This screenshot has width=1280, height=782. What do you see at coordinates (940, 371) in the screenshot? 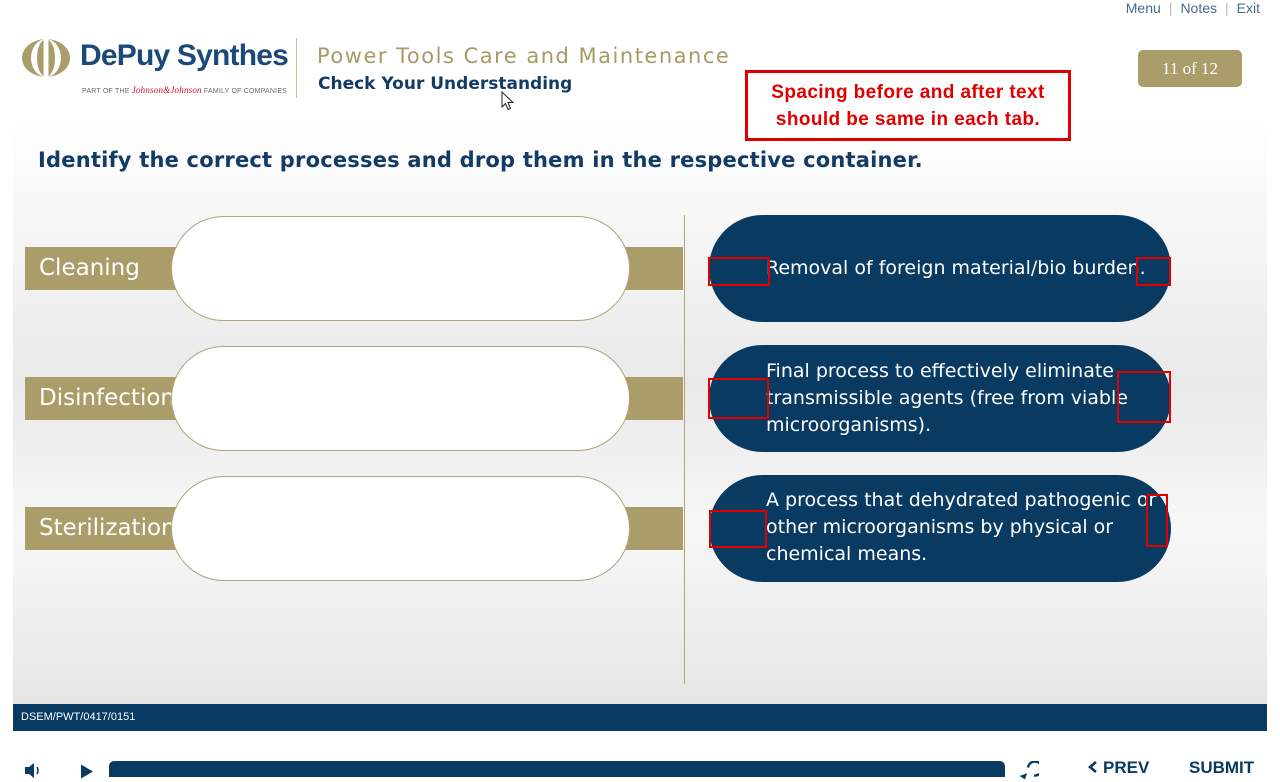
I see `option-line: Final process to effectively eliminate` at bounding box center [940, 371].